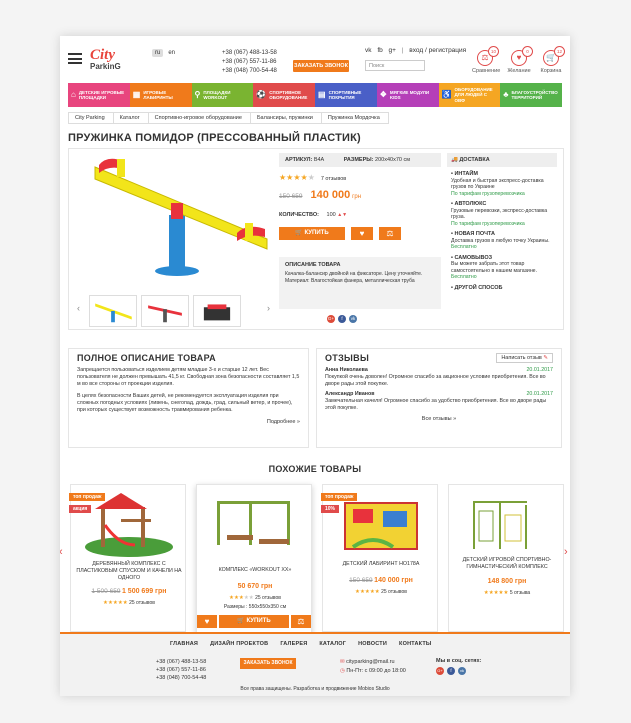 This screenshot has height=723, width=631. Describe the element at coordinates (360, 160) in the screenshot. I see `product-specs: АРТИКУЛ: В4А РАЗМЕРЫ: 200х40х70 см` at that location.